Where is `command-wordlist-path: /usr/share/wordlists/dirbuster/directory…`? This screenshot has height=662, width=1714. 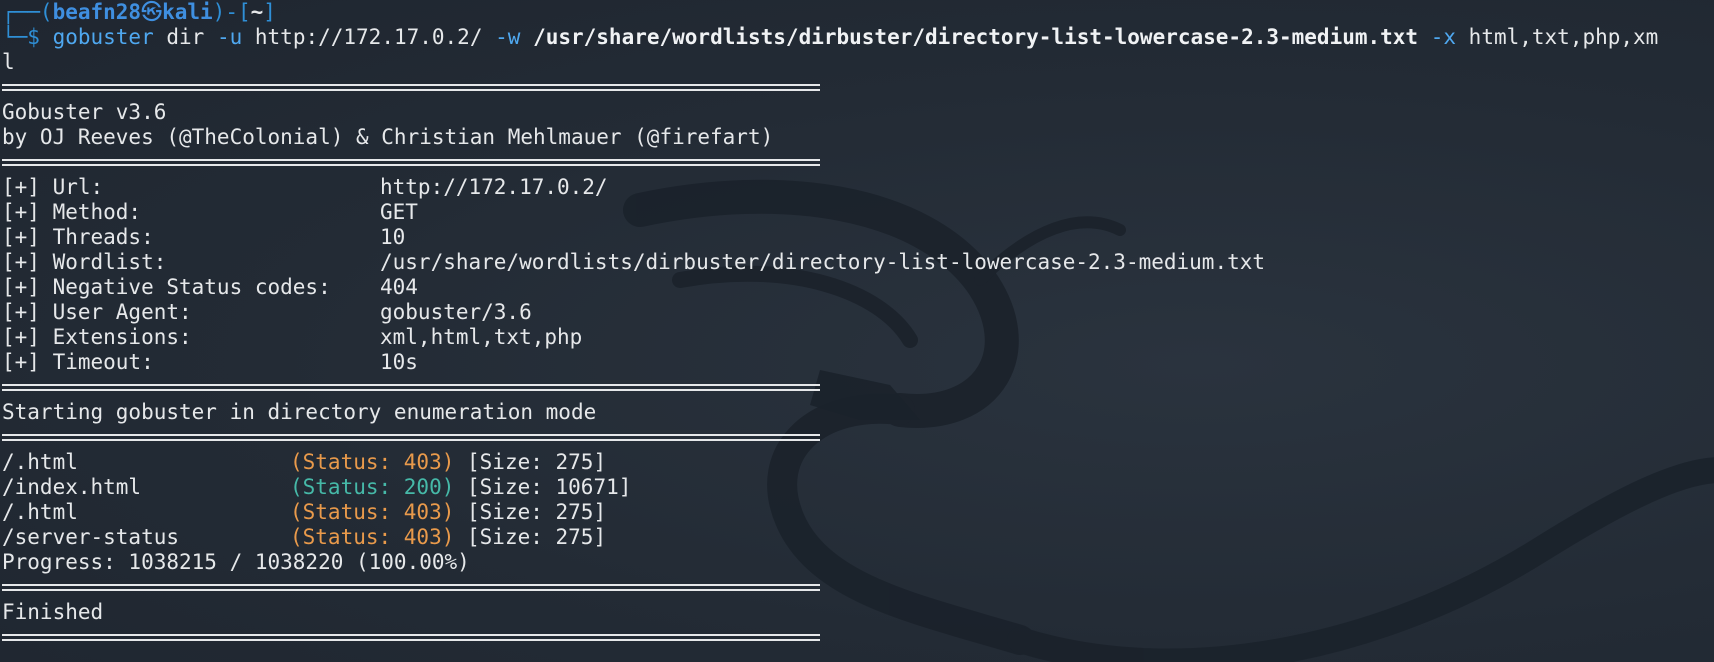
command-wordlist-path: /usr/share/wordlists/dirbuster/directory… is located at coordinates (975, 37).